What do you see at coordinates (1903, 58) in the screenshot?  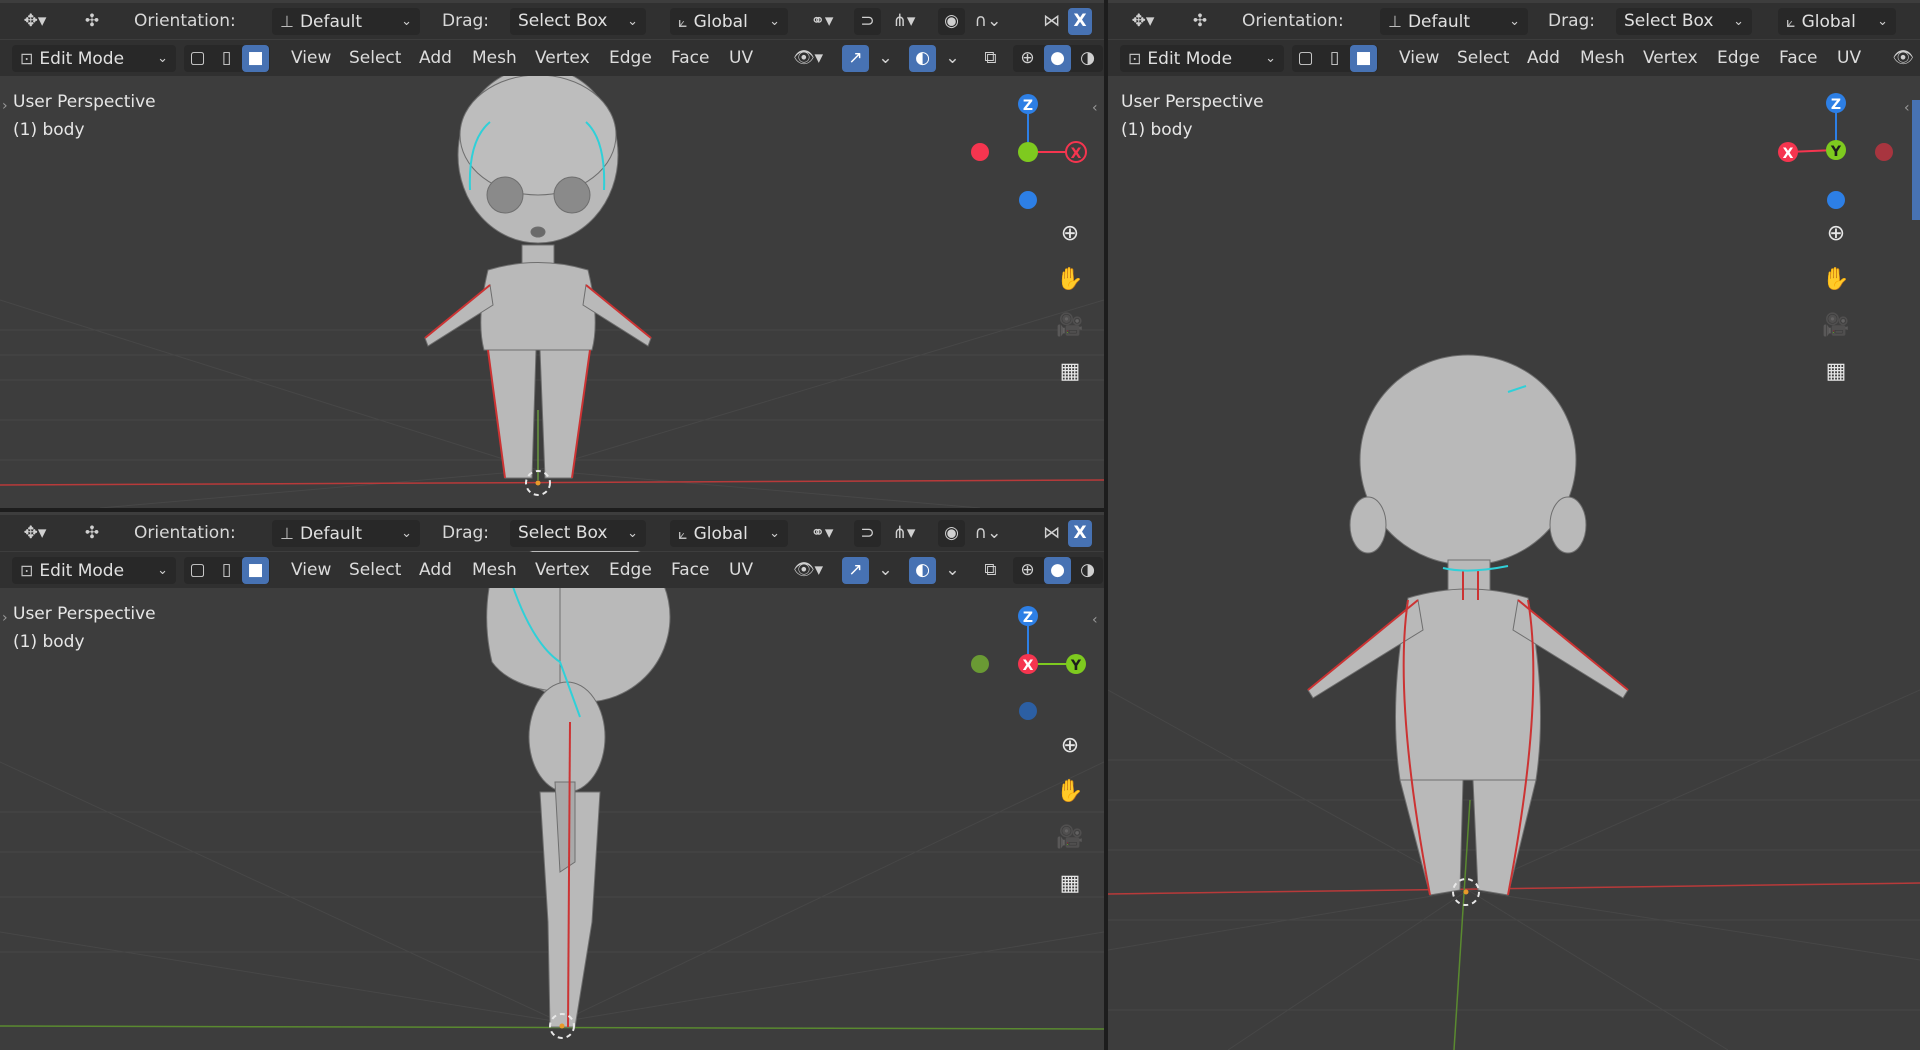 I see `eye-icon: 👁` at bounding box center [1903, 58].